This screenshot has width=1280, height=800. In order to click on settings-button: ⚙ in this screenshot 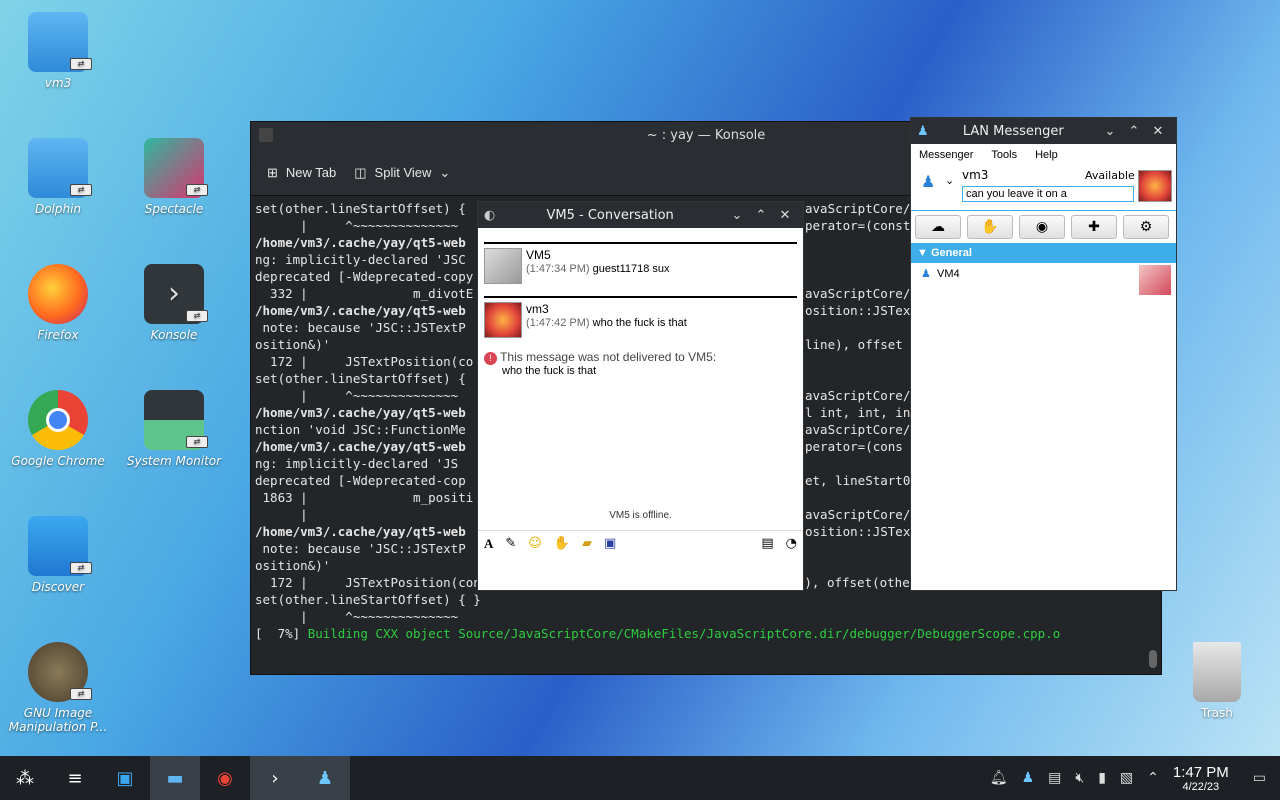, I will do `click(1146, 227)`.